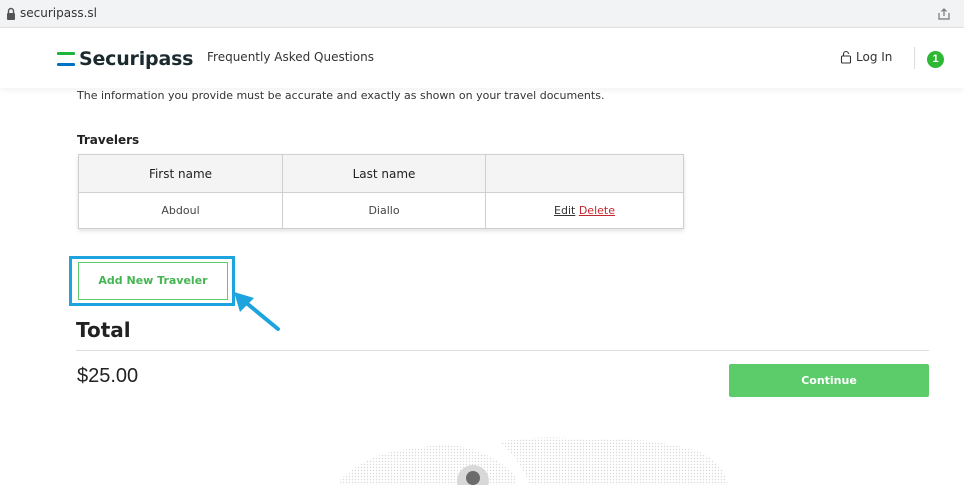 The width and height of the screenshot is (964, 485). I want to click on table-row: Abdoul Diallo Edit Delete, so click(381, 210).